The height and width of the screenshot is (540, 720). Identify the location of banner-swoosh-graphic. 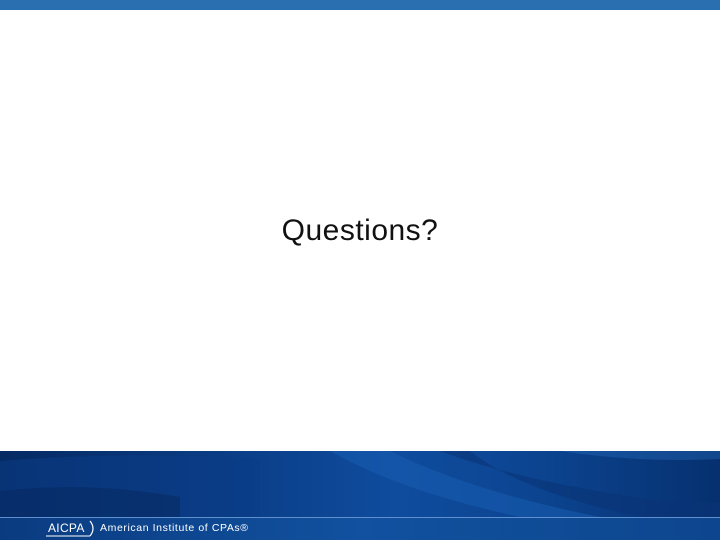
(360, 484).